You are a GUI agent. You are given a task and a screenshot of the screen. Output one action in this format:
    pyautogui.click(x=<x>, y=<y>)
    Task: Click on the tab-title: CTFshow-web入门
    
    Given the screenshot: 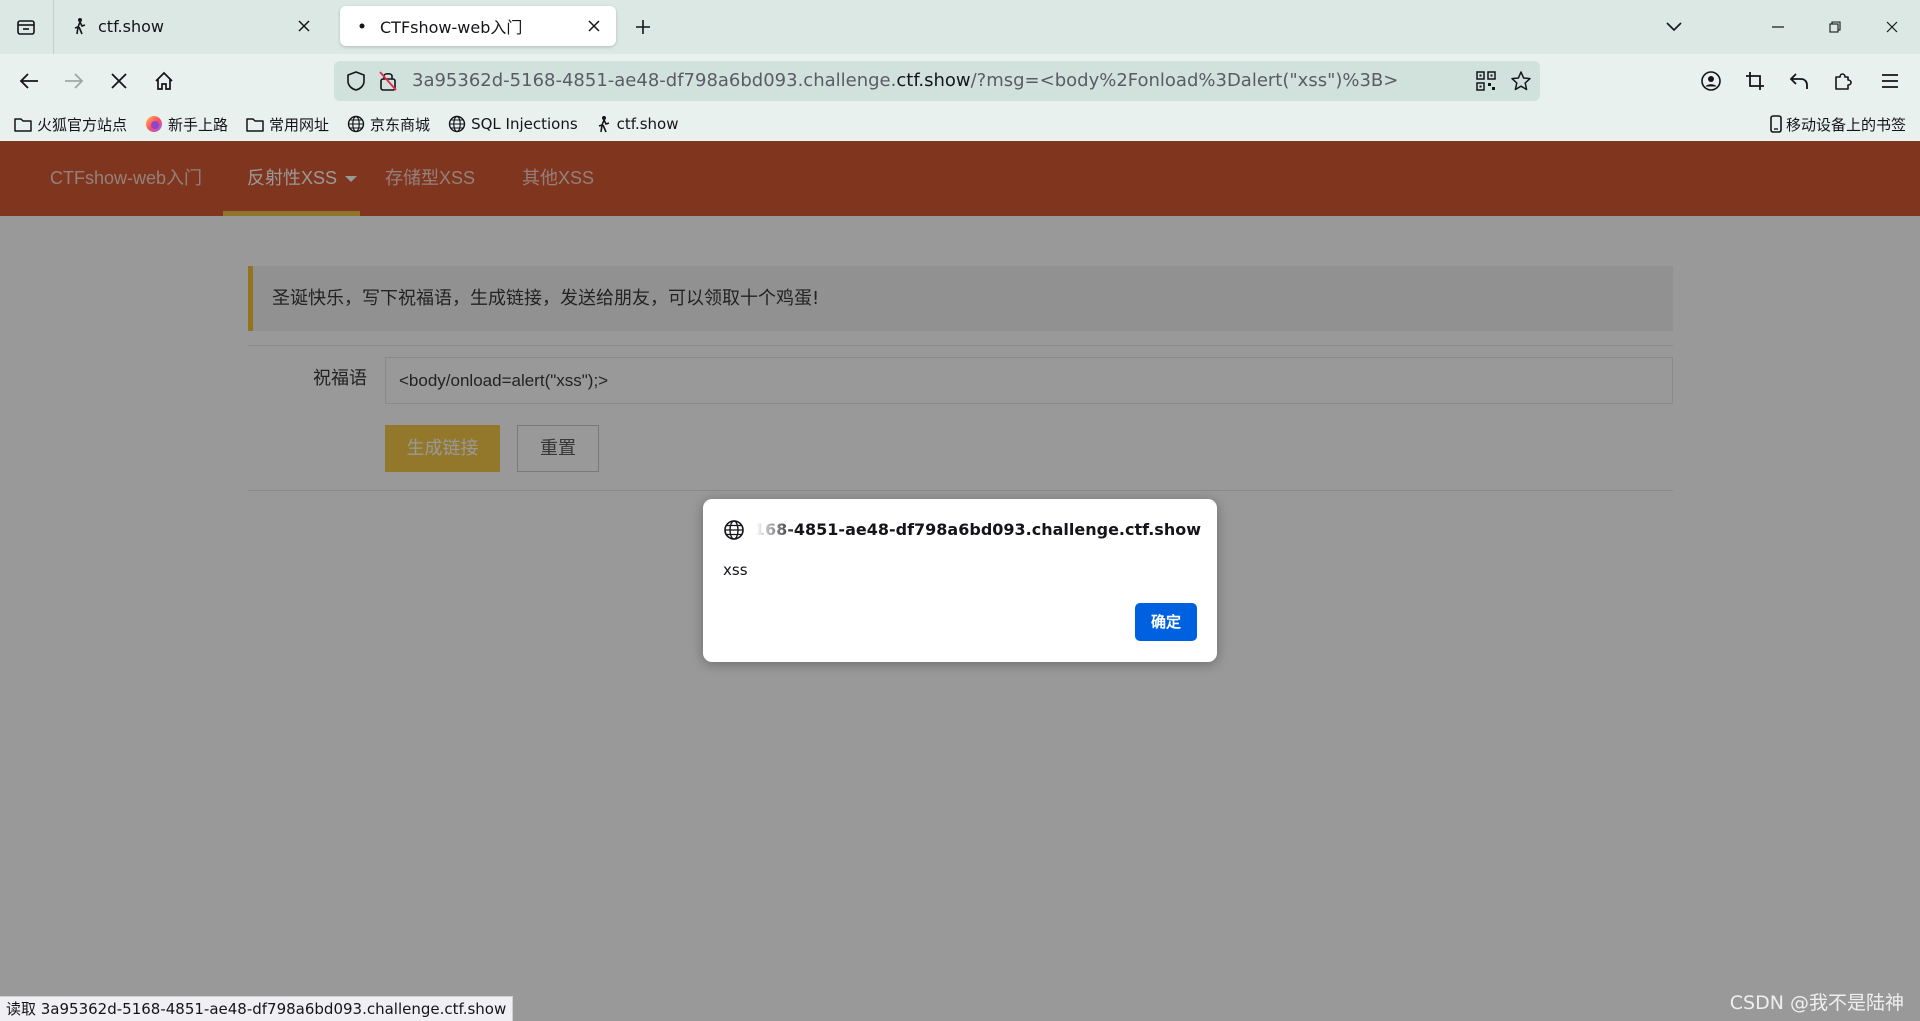 What is the action you would take?
    pyautogui.click(x=451, y=27)
    